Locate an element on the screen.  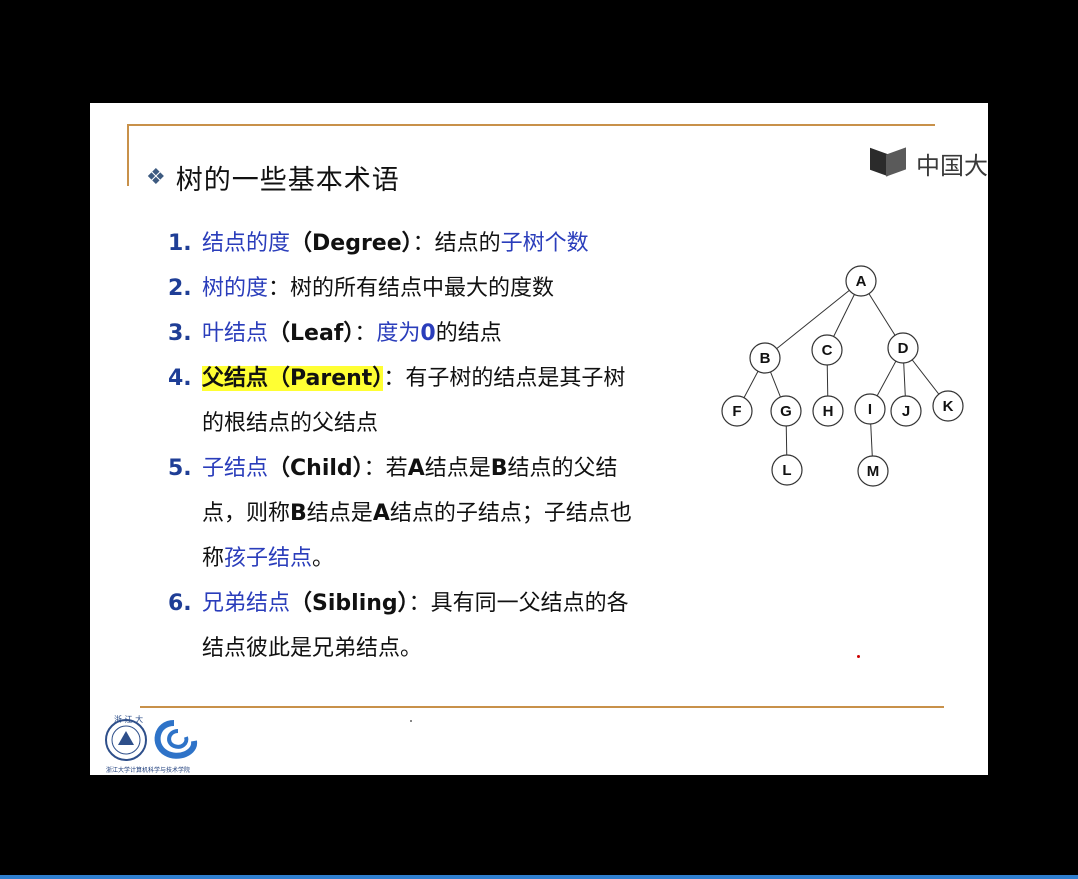
term: 树的度 is located at coordinates (235, 288).